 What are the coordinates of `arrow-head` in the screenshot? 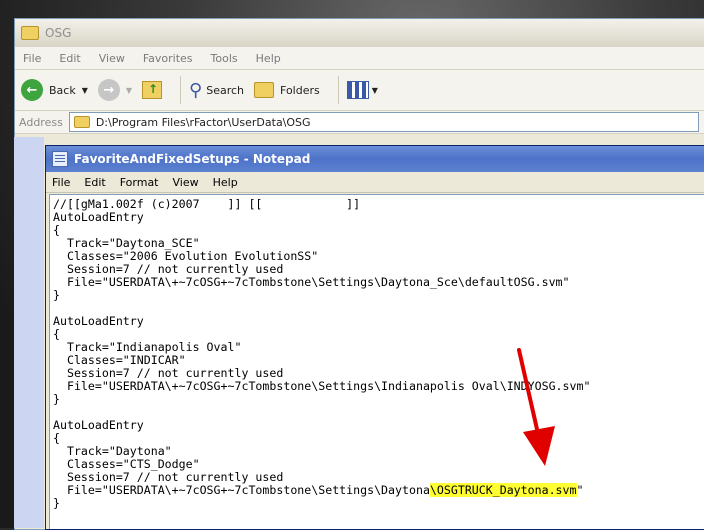 It's located at (539, 446).